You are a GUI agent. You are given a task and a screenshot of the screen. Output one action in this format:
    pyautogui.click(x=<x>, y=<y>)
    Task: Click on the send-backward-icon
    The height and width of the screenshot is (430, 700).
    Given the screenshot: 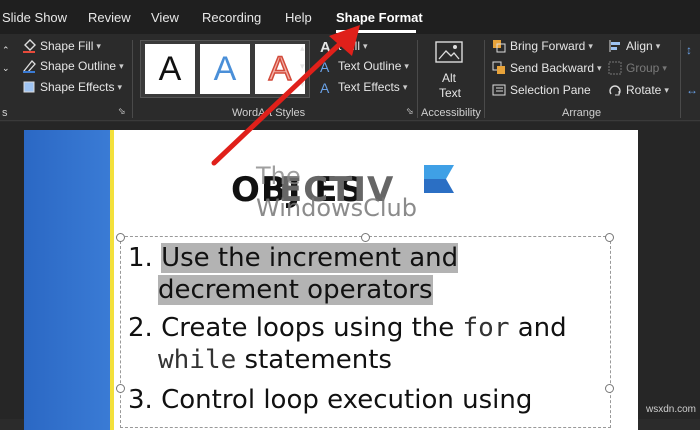 What is the action you would take?
    pyautogui.click(x=499, y=68)
    